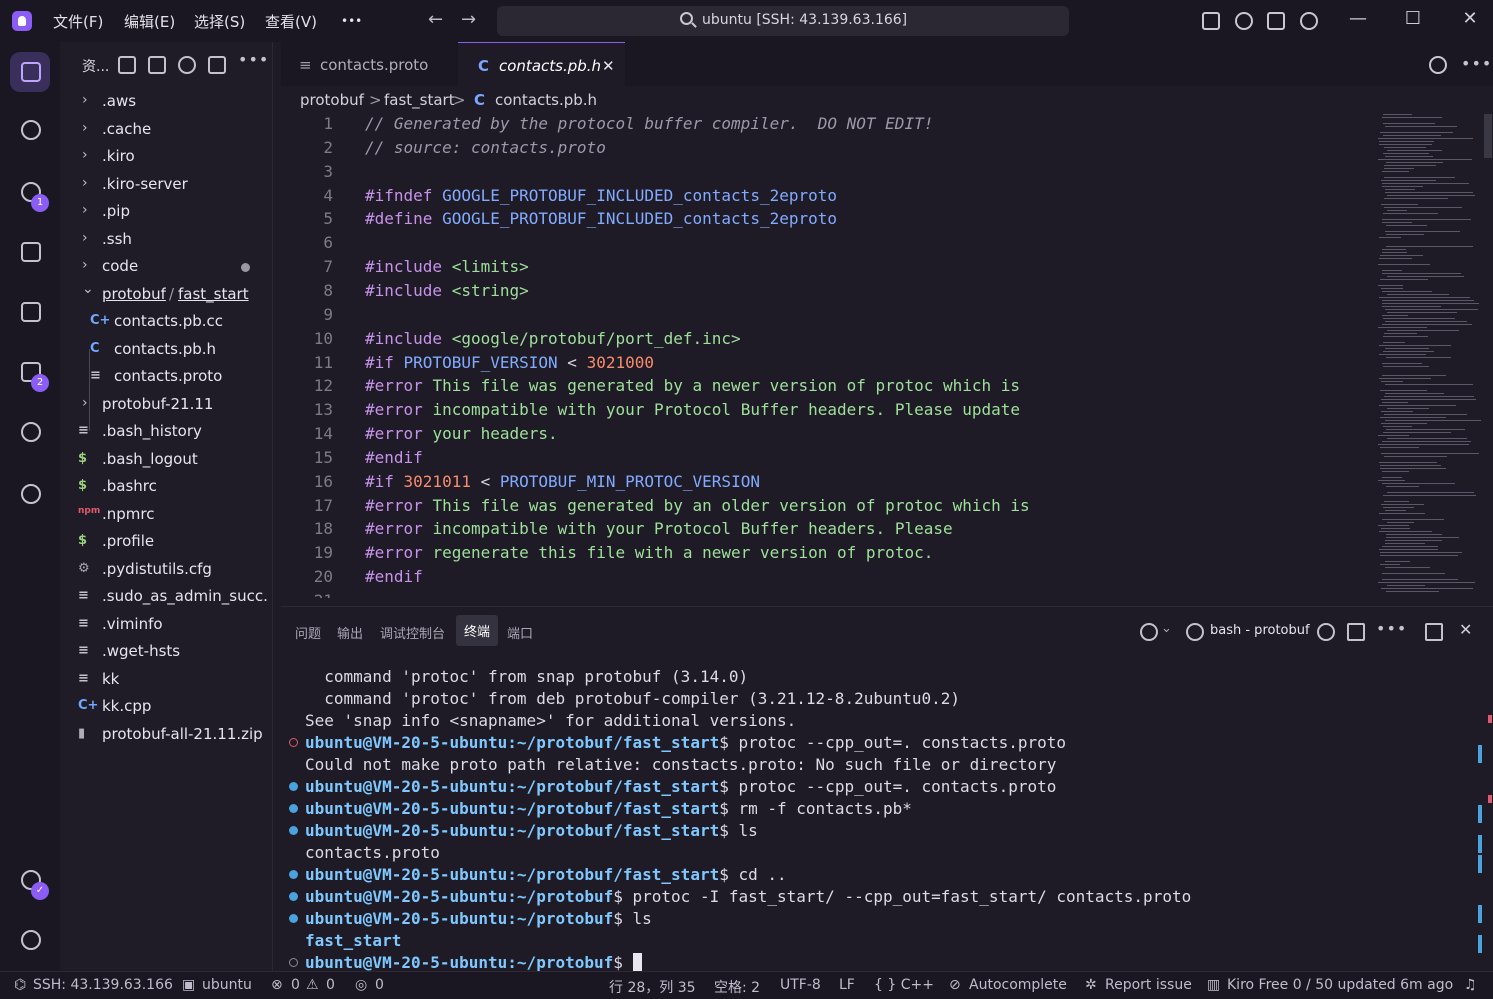 This screenshot has height=999, width=1493. I want to click on tree-item: ≡ .wget-hsts, so click(166, 651).